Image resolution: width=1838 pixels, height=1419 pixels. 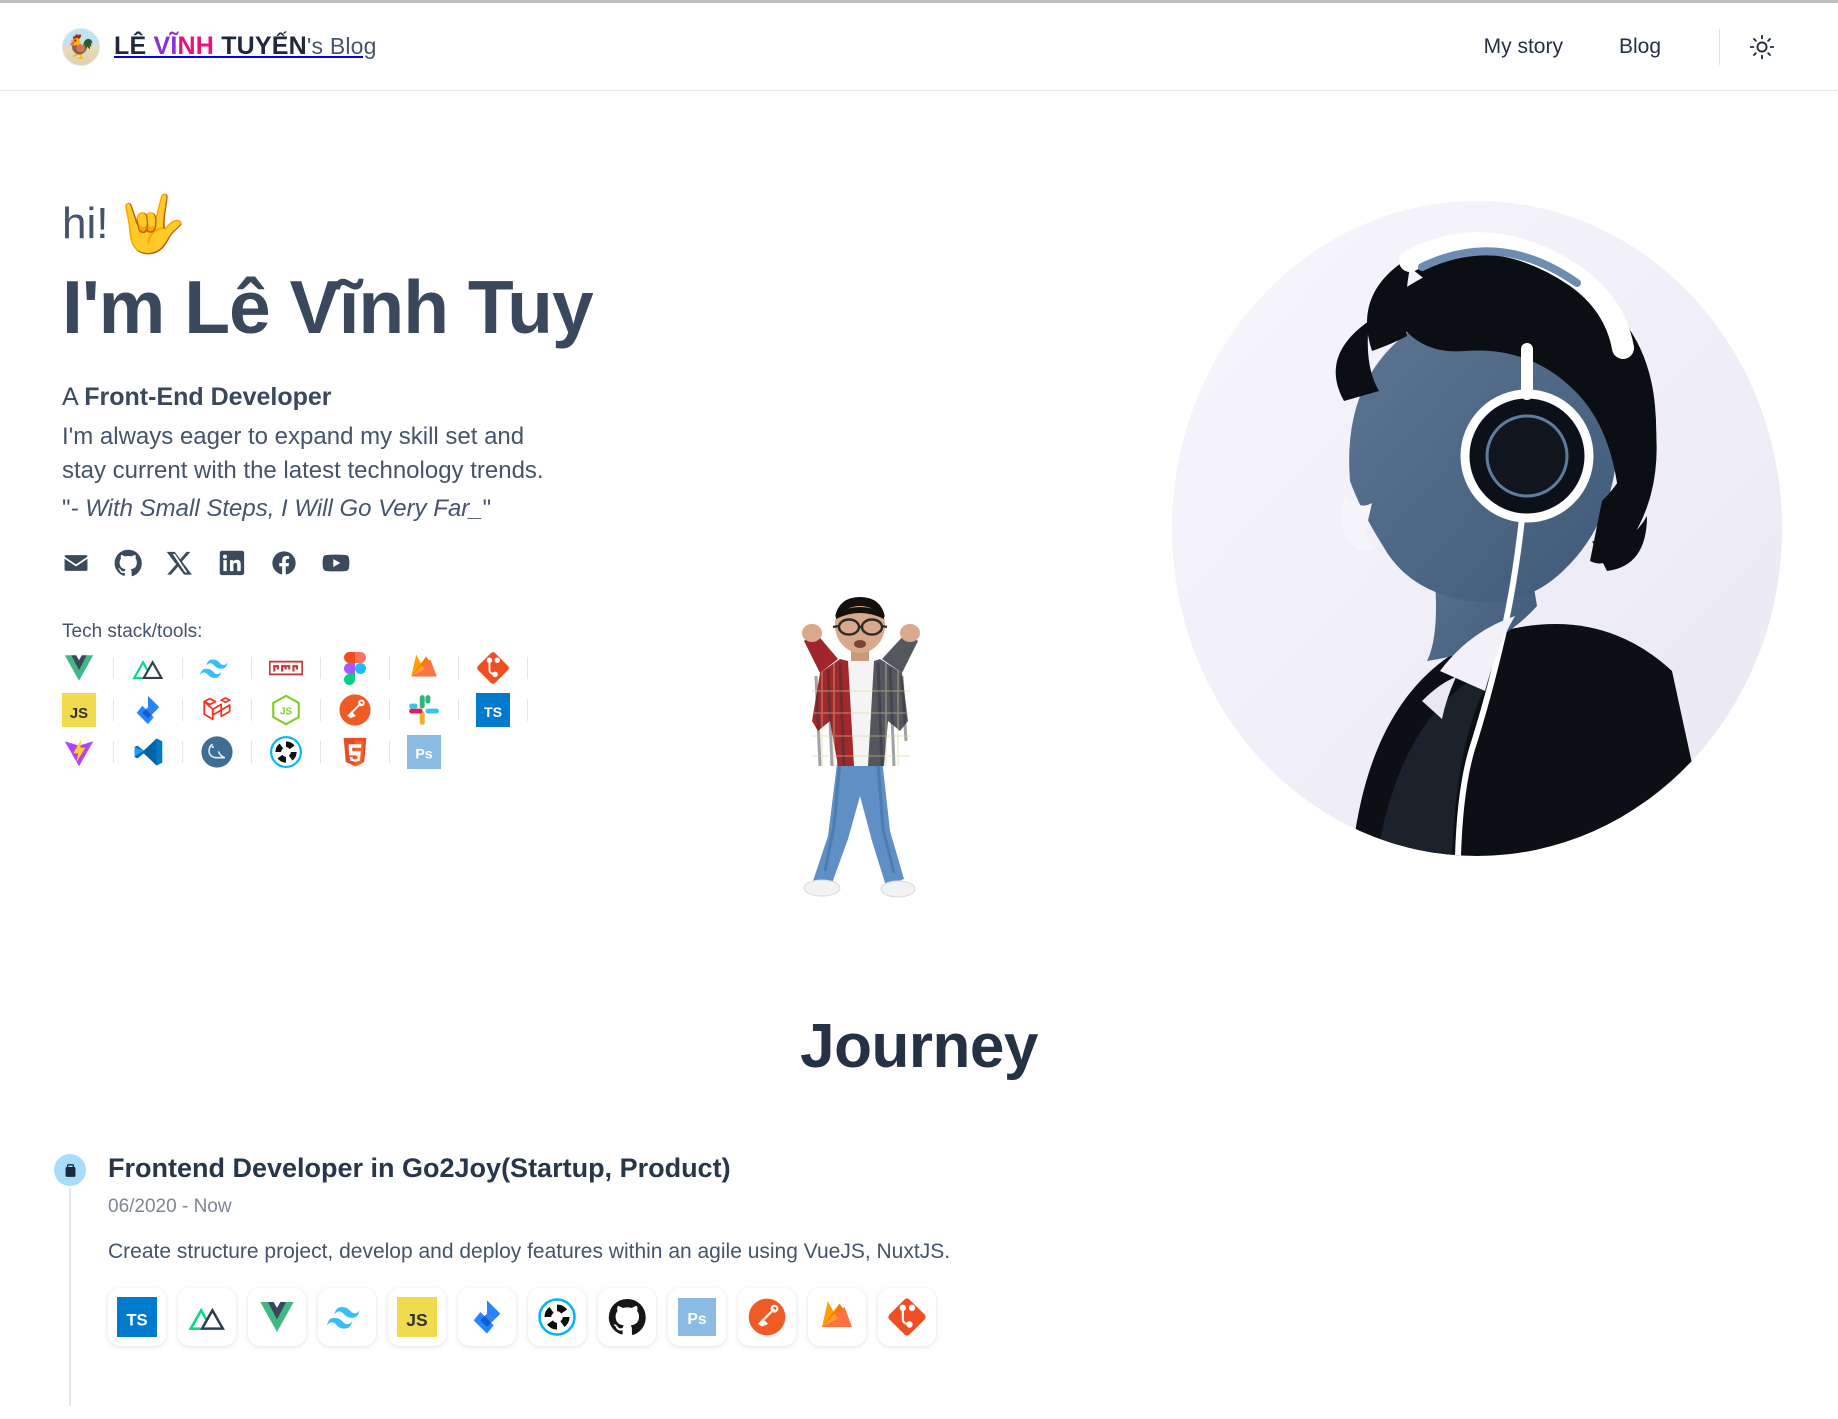 What do you see at coordinates (148, 752) in the screenshot?
I see `vscode-icon` at bounding box center [148, 752].